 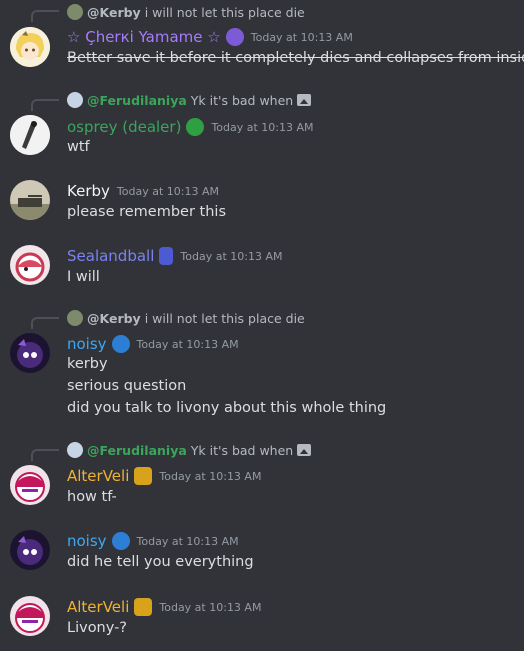 What do you see at coordinates (127, 386) in the screenshot?
I see `message-text: serious question` at bounding box center [127, 386].